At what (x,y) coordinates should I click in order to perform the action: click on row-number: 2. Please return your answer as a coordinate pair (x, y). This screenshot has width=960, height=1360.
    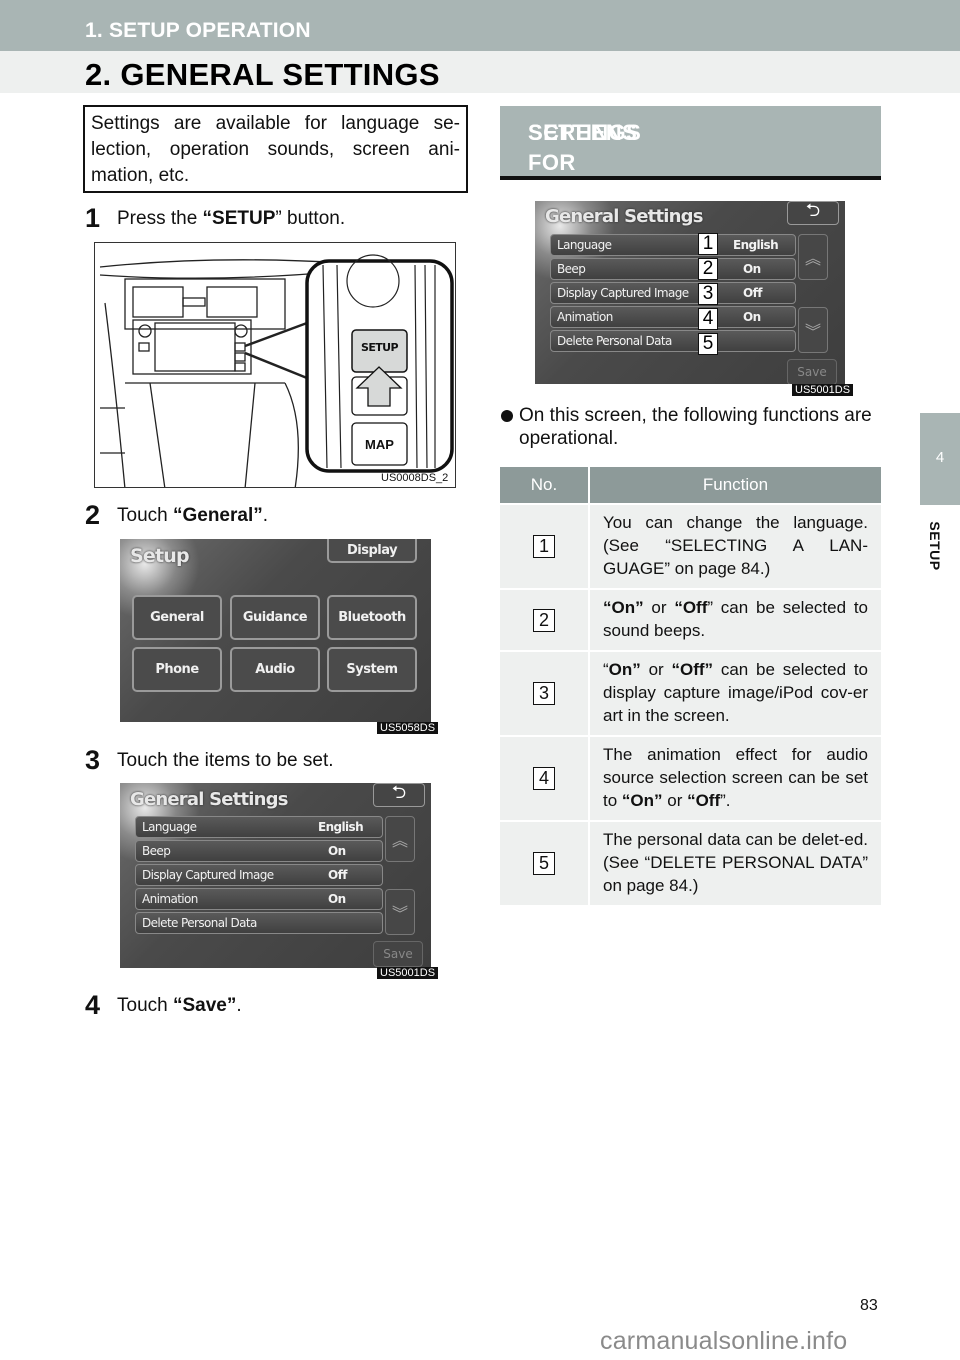
    Looking at the image, I should click on (544, 620).